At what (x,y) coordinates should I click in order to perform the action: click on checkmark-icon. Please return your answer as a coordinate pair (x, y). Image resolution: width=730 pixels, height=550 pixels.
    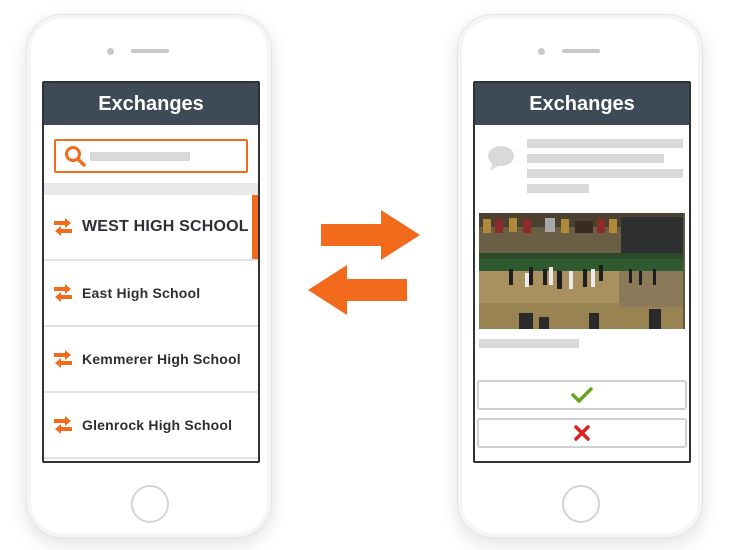
    Looking at the image, I should click on (582, 395).